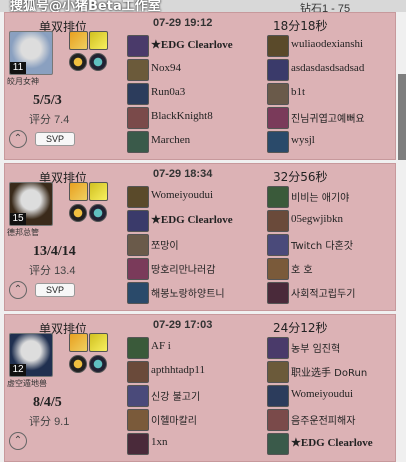 The height and width of the screenshot is (462, 406). Describe the element at coordinates (168, 92) in the screenshot. I see `player-name: Run0a3` at that location.